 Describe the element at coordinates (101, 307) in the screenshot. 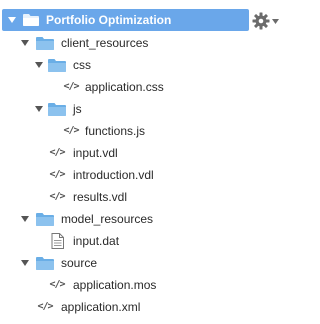

I see `tree-item-label: application.xml` at that location.